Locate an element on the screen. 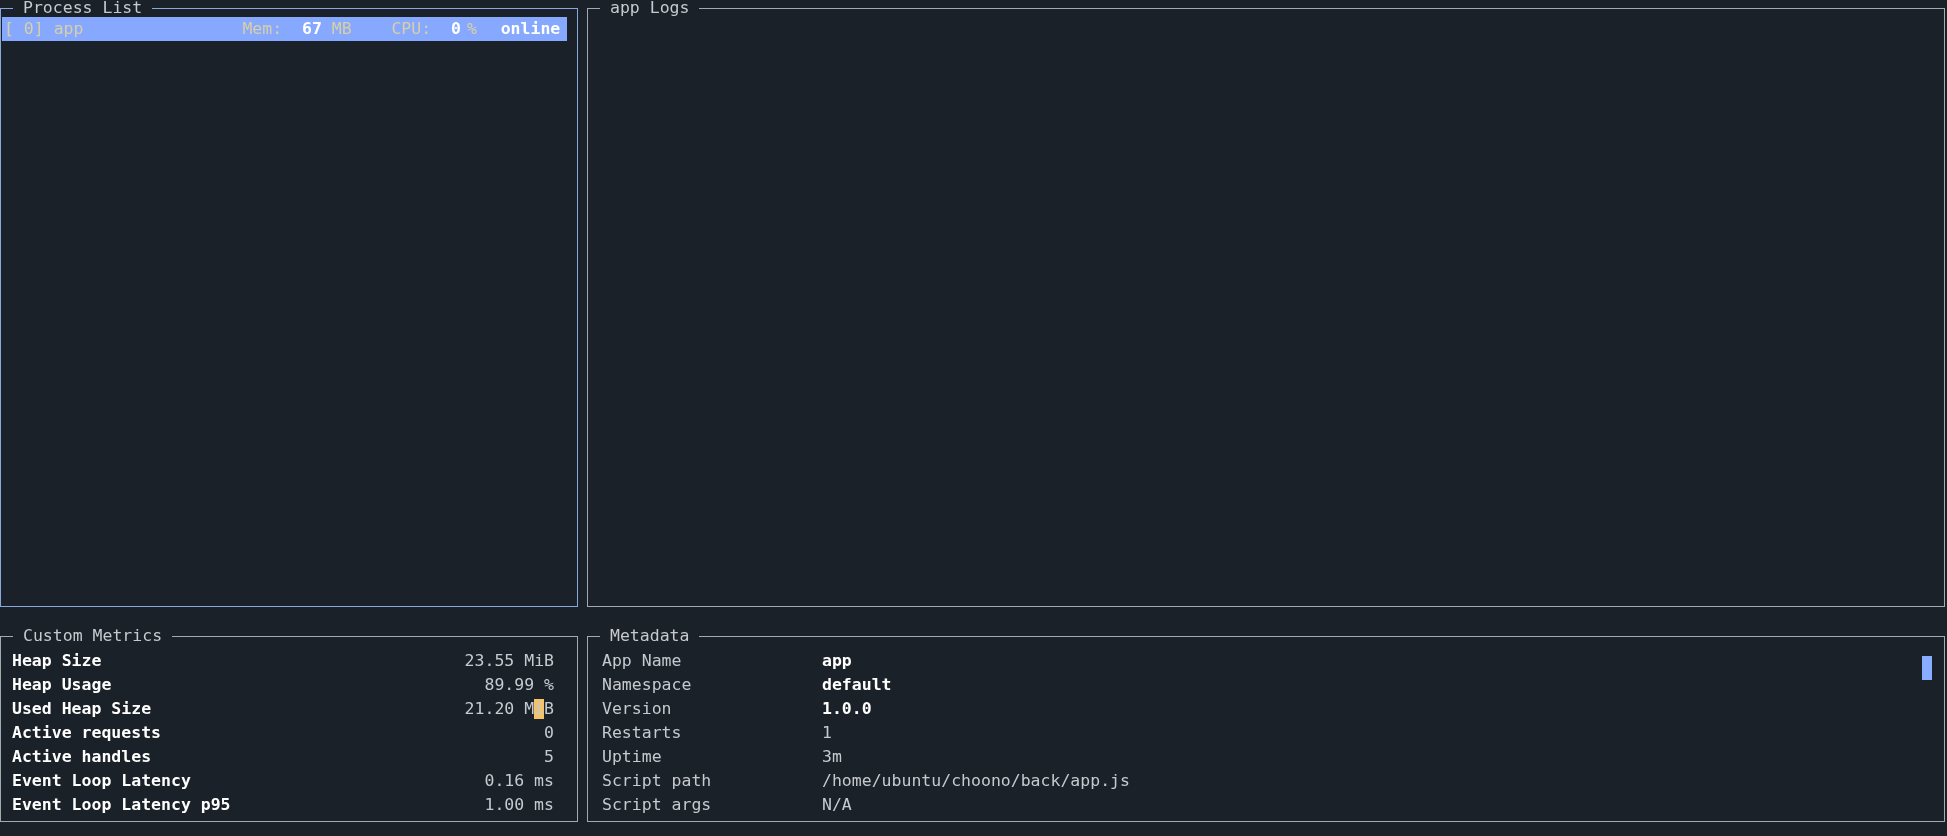  panel-title: app Logs is located at coordinates (650, 8).